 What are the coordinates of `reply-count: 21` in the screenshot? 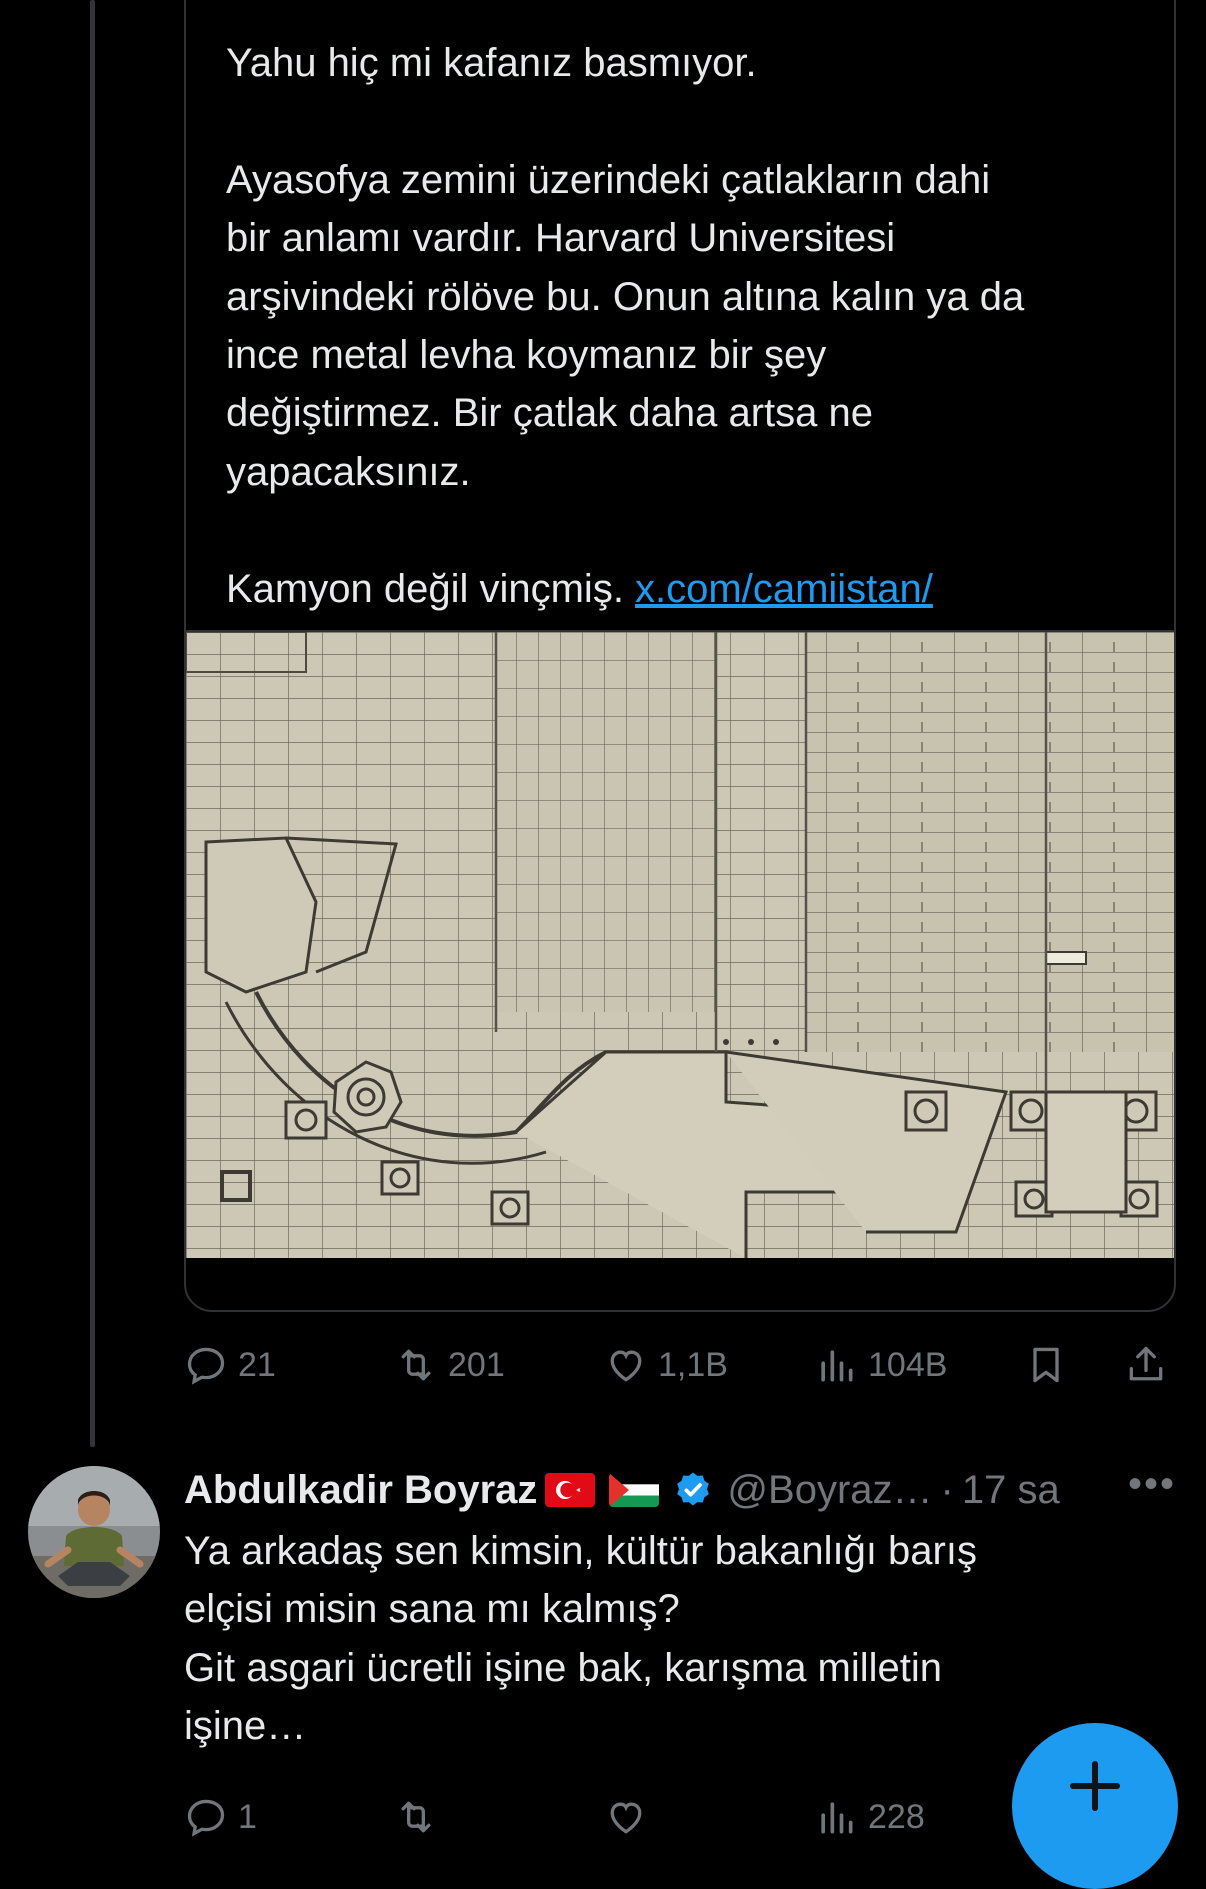 It's located at (257, 1364).